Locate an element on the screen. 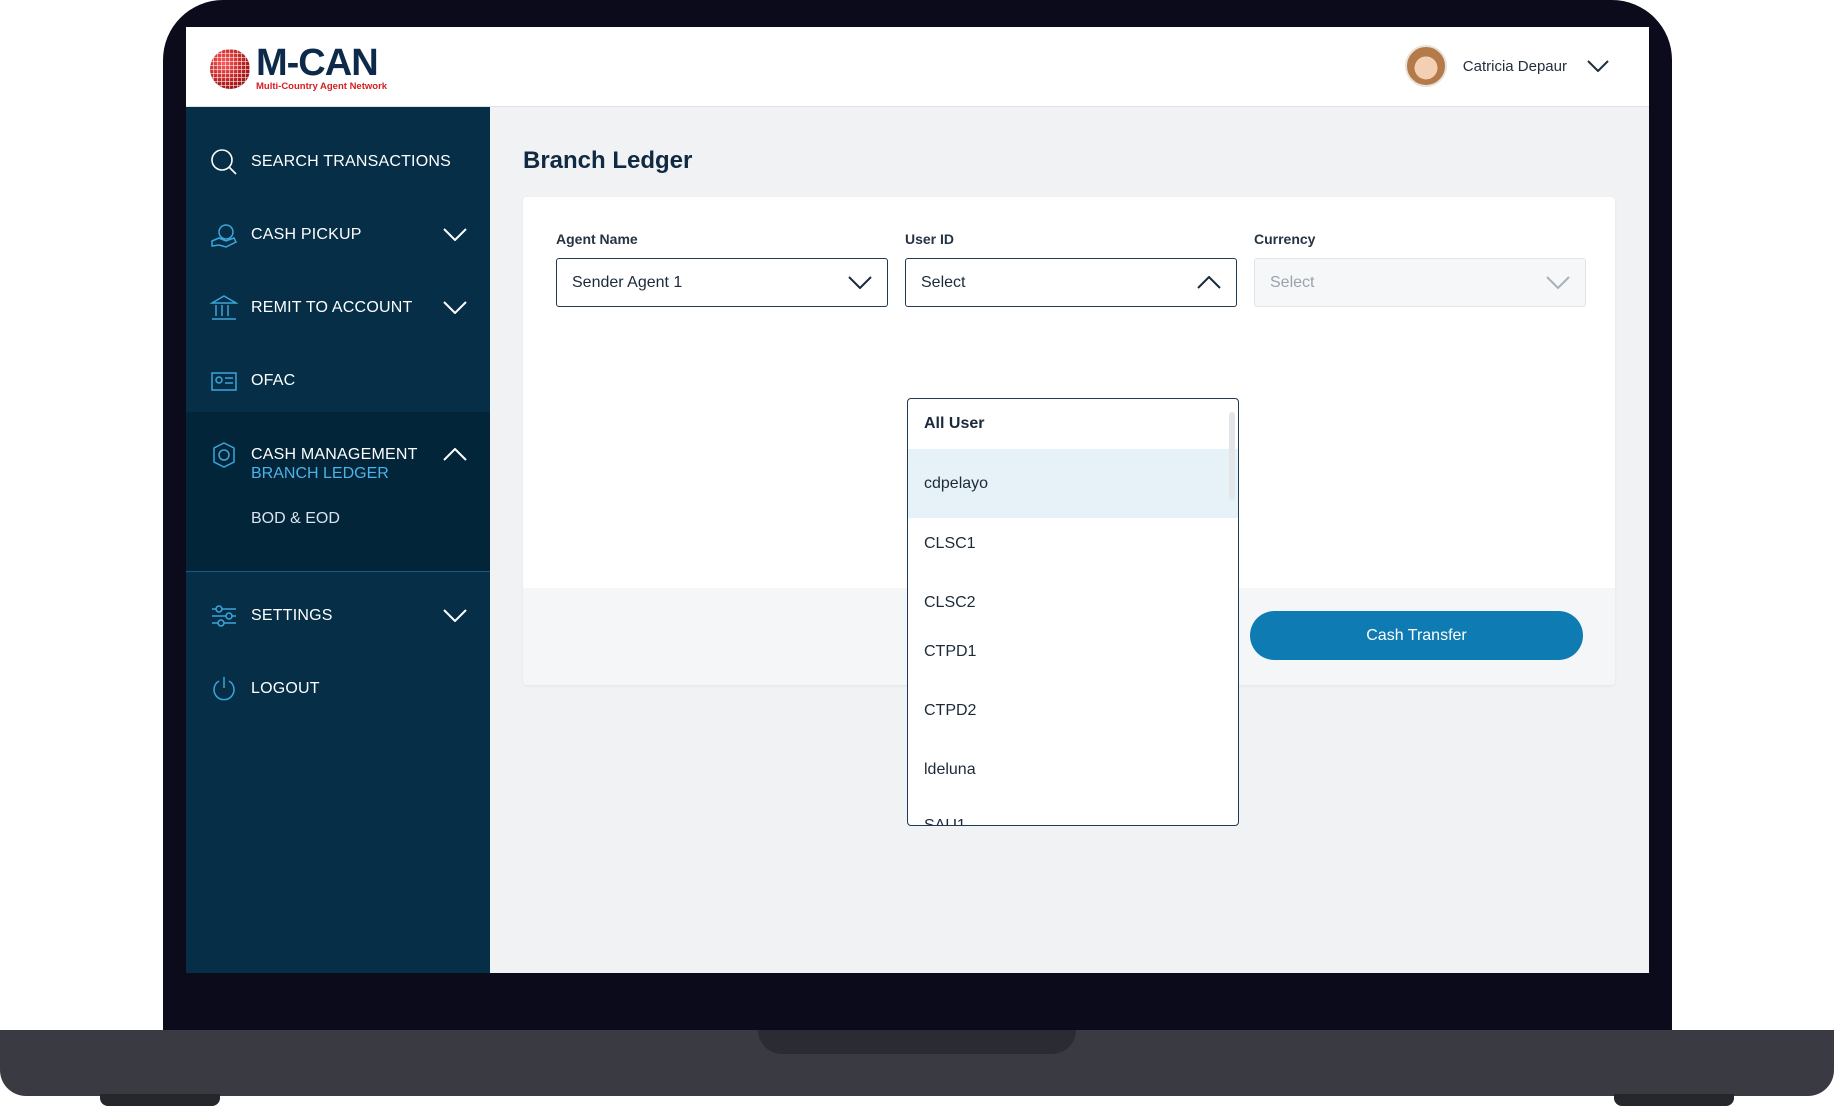 This screenshot has height=1106, width=1834. agent-name-value: Sender Agent 1 is located at coordinates (627, 282).